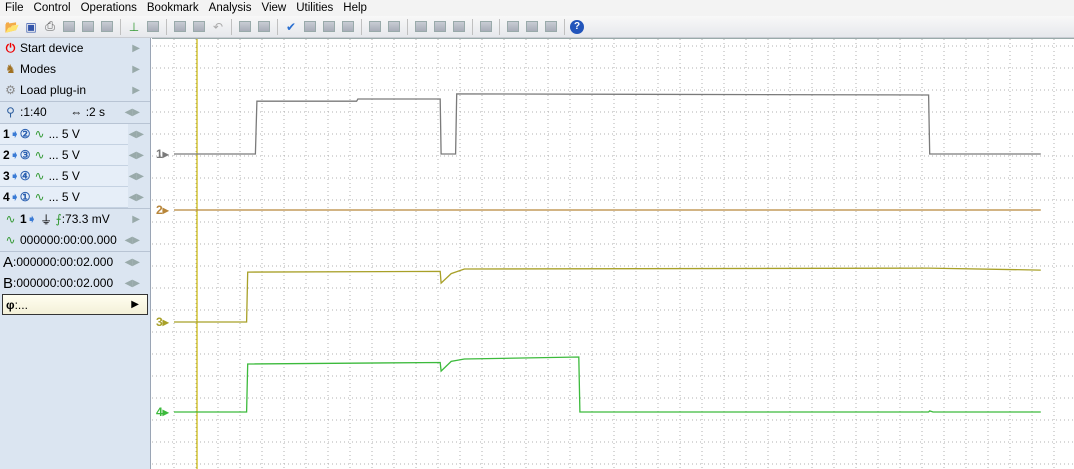 The image size is (1074, 469). I want to click on undo-icon: ↶, so click(218, 27).